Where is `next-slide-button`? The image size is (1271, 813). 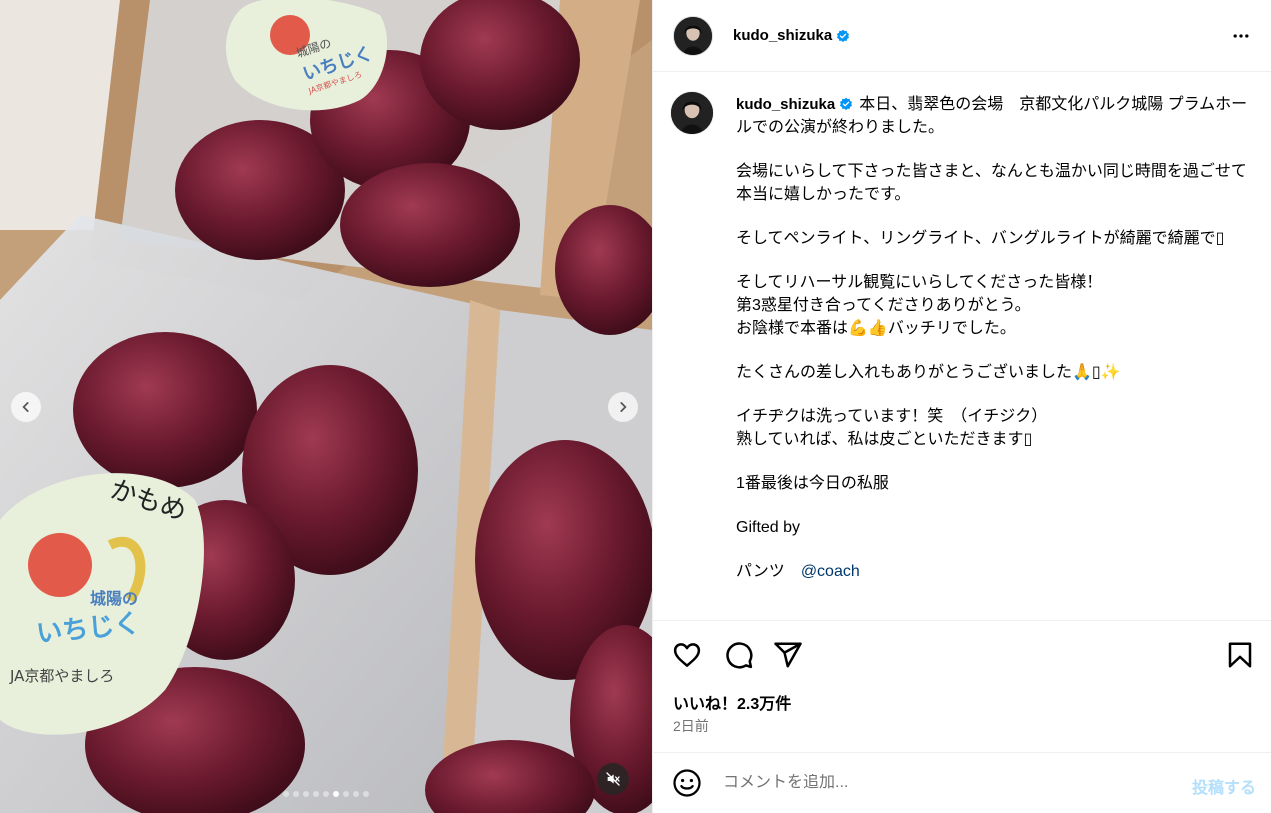 next-slide-button is located at coordinates (623, 407).